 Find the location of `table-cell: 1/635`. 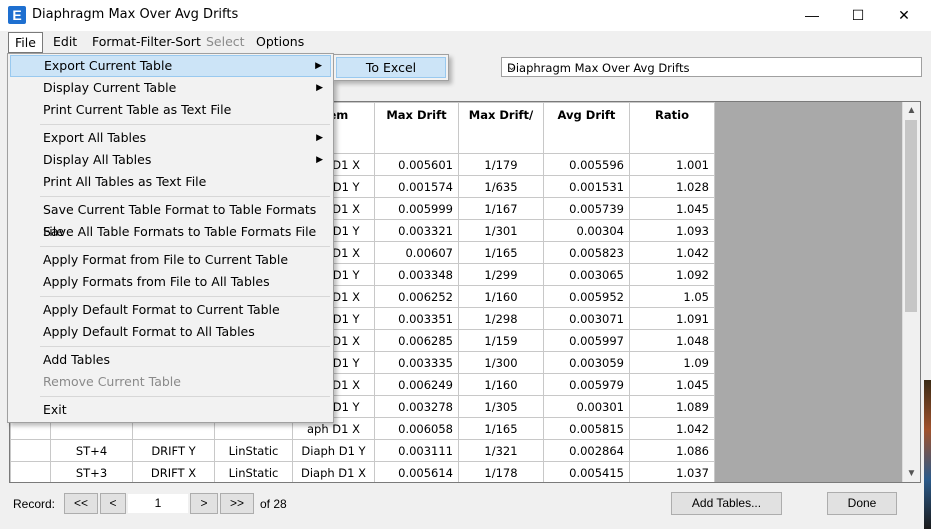

table-cell: 1/635 is located at coordinates (501, 186).